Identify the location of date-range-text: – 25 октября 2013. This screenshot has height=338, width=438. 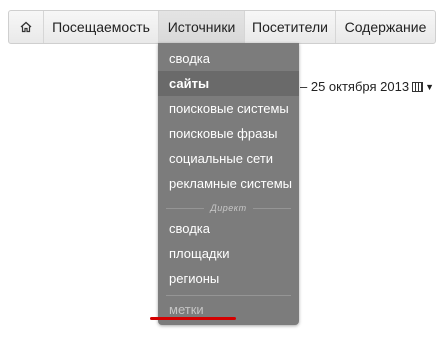
(355, 86).